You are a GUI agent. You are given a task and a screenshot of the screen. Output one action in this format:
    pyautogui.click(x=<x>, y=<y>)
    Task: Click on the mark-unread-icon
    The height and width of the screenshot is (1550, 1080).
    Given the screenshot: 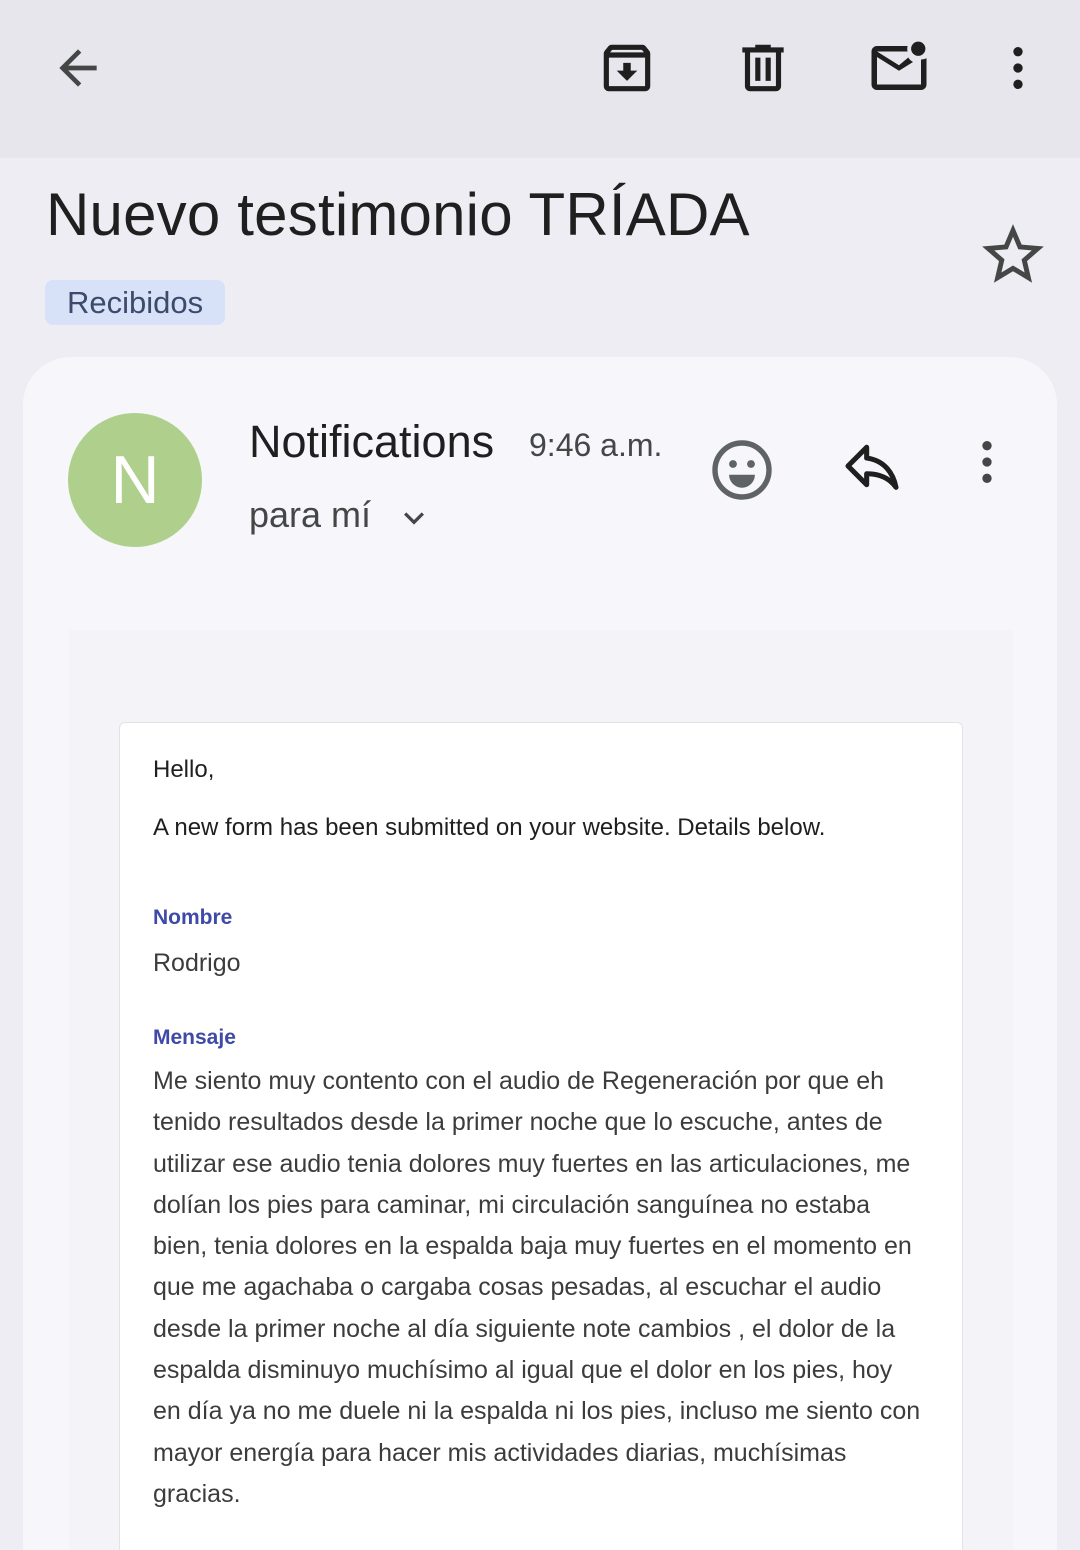 What is the action you would take?
    pyautogui.click(x=899, y=68)
    